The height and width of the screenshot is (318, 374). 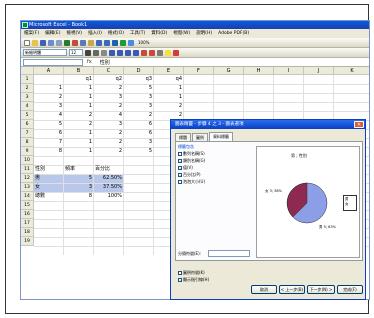 I want to click on column-header: I, so click(x=289, y=71).